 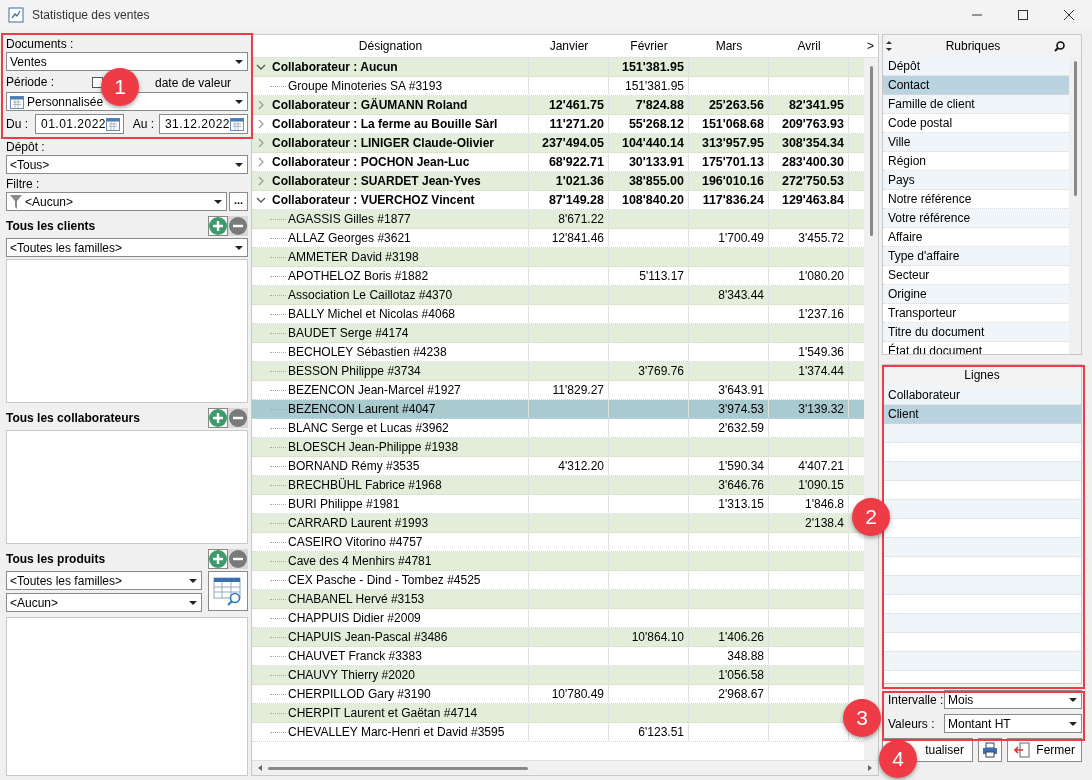 I want to click on table-cell: 1'374.44, so click(x=809, y=371).